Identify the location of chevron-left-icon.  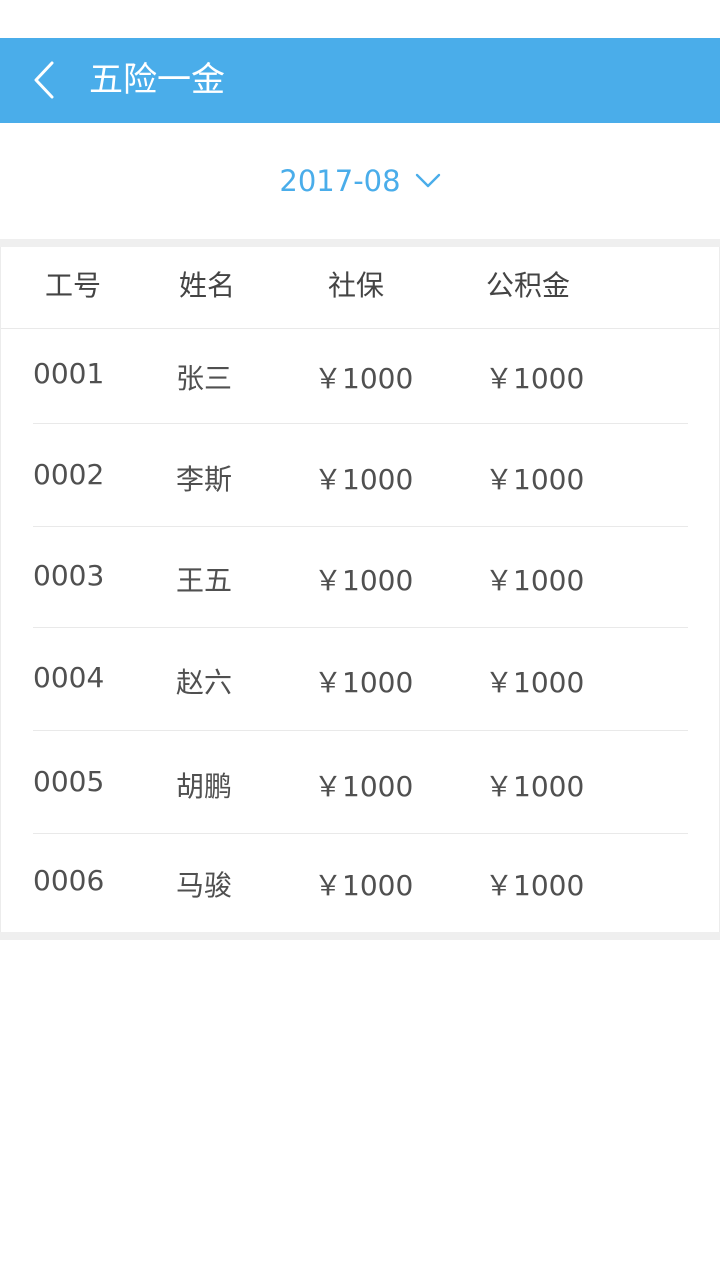
(44, 80).